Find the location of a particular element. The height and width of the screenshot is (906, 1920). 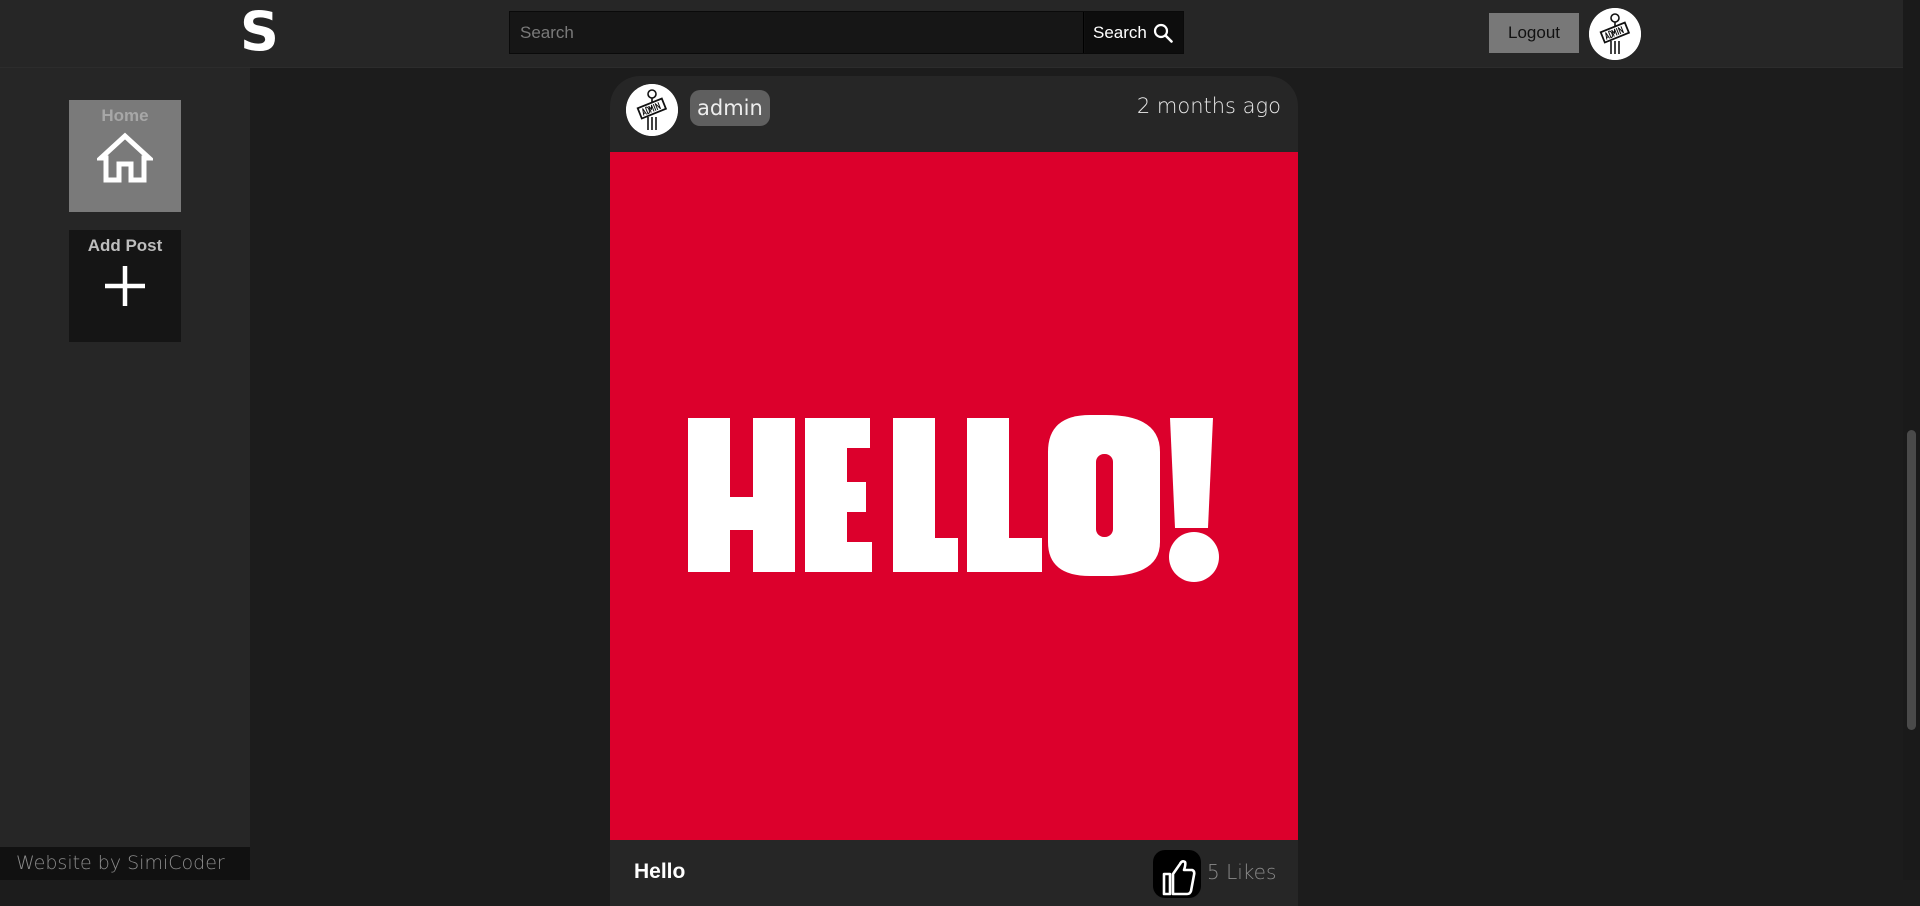

sidebar-item-add-post: Add Post is located at coordinates (125, 286).